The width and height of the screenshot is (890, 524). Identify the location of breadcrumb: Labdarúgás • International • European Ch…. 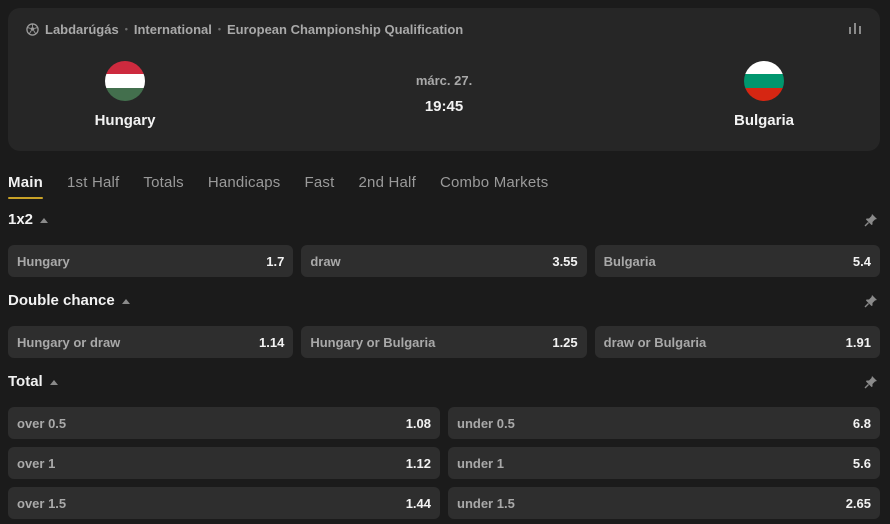
(244, 29).